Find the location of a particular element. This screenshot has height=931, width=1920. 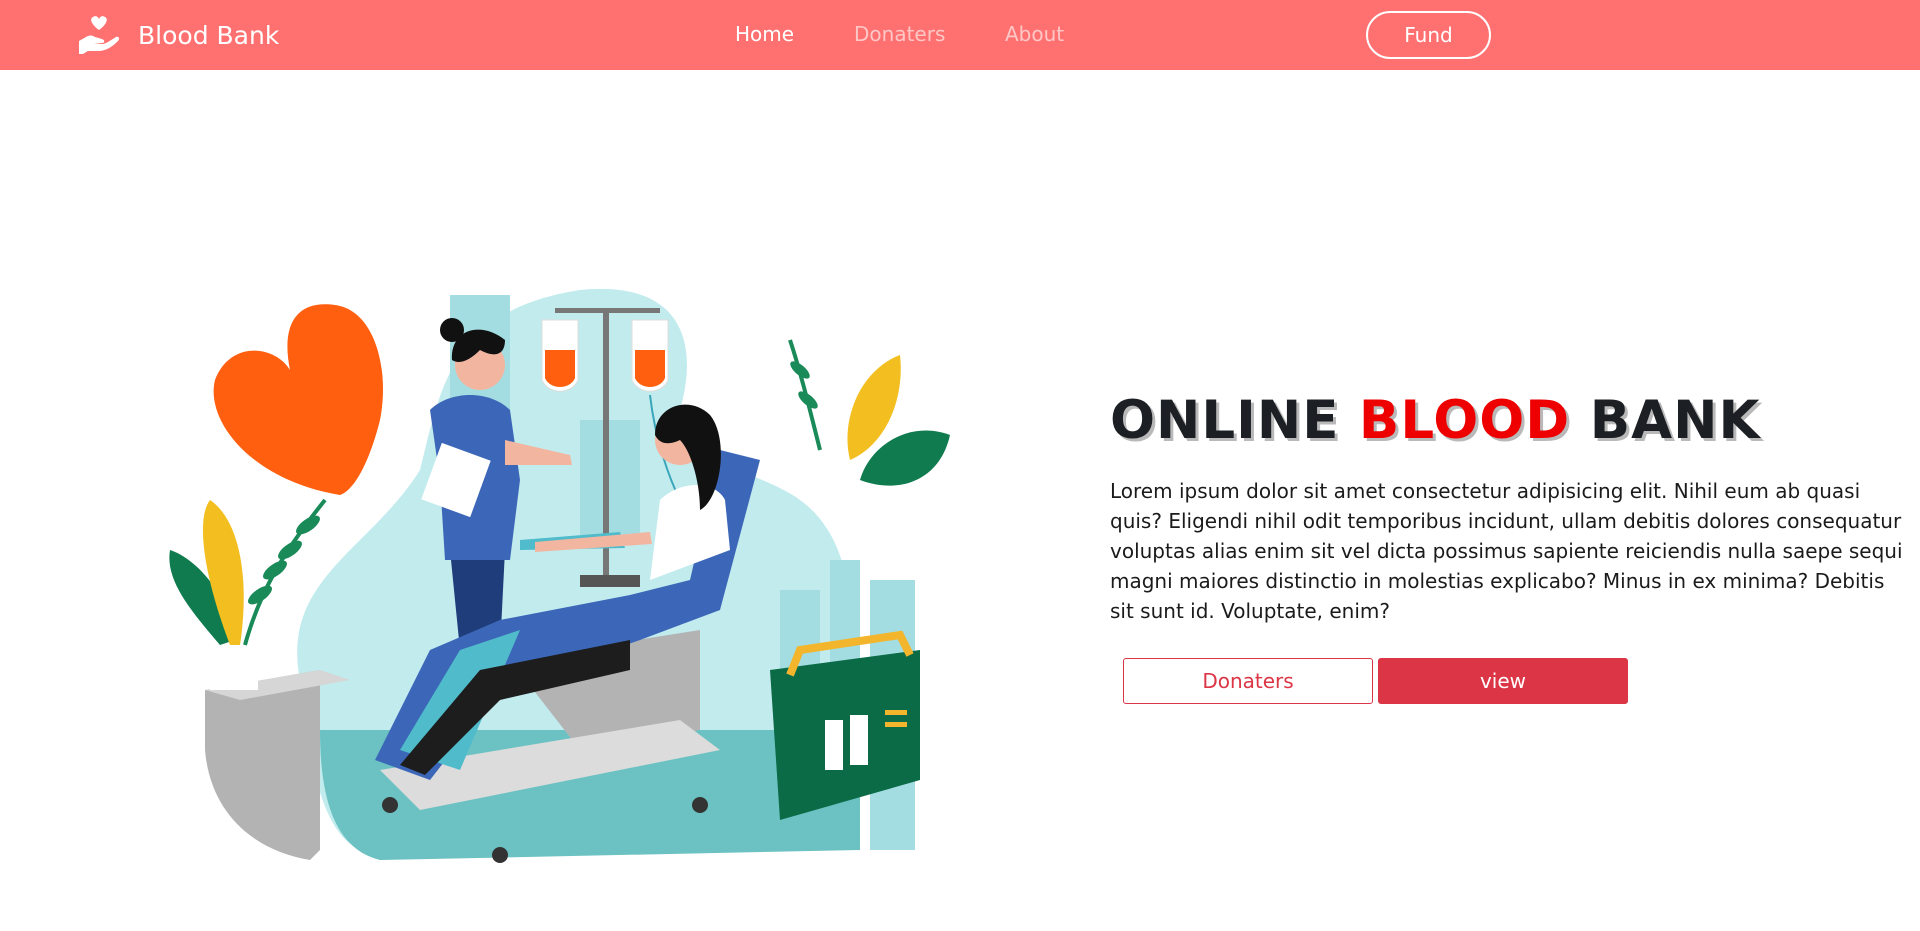

wall-panel is located at coordinates (610, 480).